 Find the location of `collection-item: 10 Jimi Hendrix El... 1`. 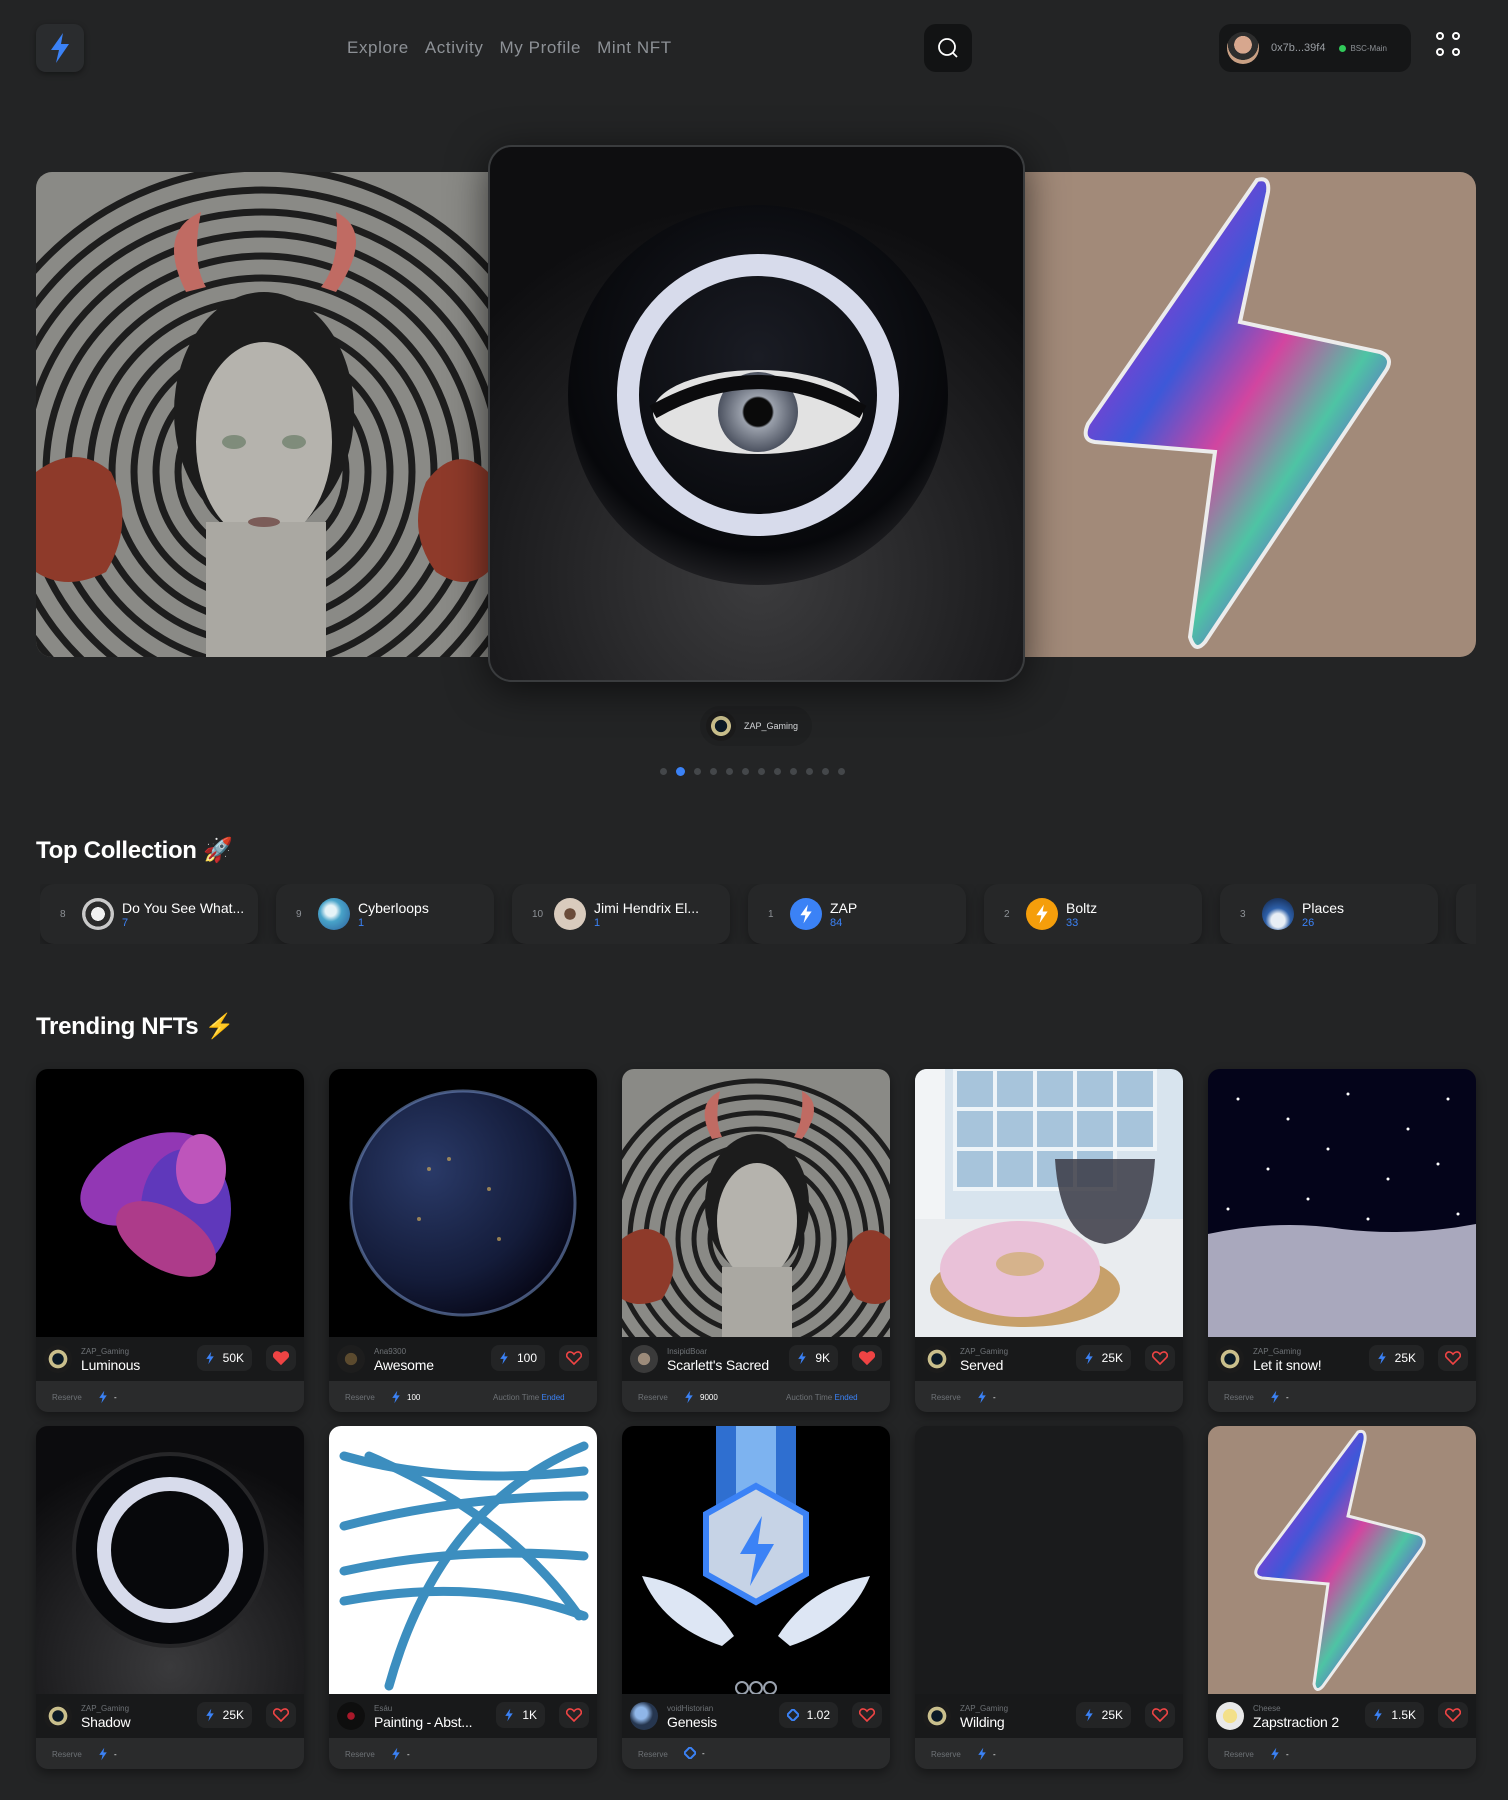

collection-item: 10 Jimi Hendrix El... 1 is located at coordinates (621, 914).